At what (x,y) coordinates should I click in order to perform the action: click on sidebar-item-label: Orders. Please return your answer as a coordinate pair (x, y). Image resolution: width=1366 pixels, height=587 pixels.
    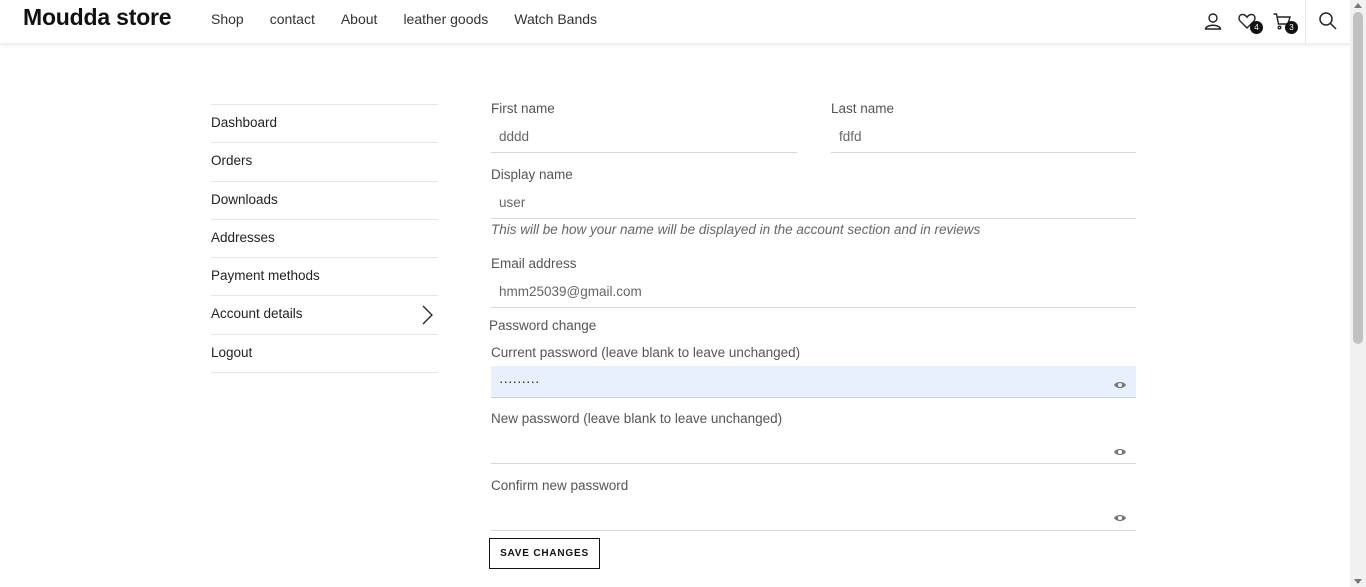
    Looking at the image, I should click on (232, 161).